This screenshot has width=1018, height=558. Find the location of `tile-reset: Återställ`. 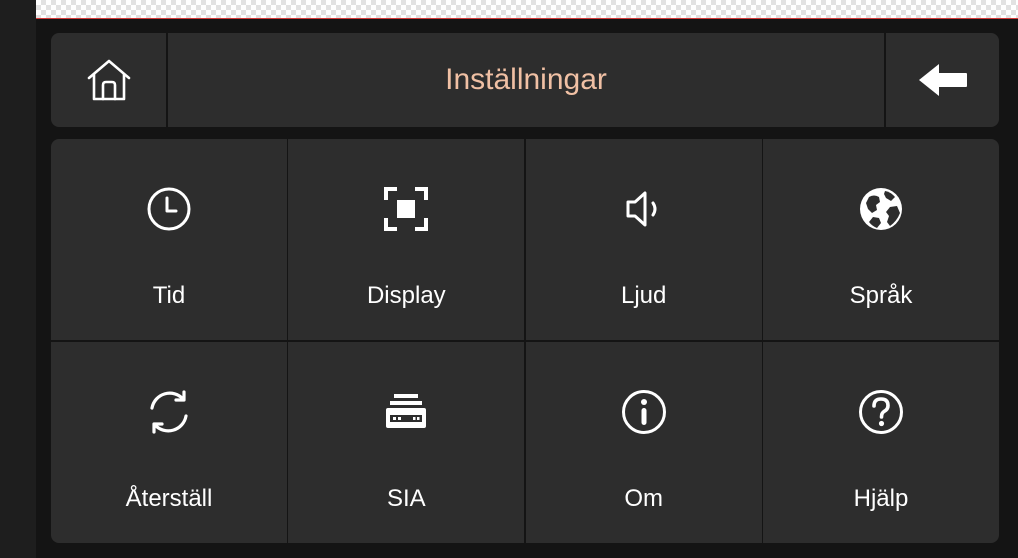

tile-reset: Återställ is located at coordinates (169, 442).